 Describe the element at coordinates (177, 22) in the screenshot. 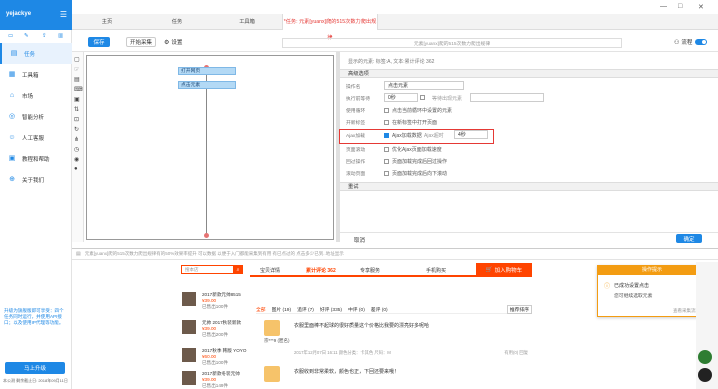

I see `tab-task: 任务` at that location.